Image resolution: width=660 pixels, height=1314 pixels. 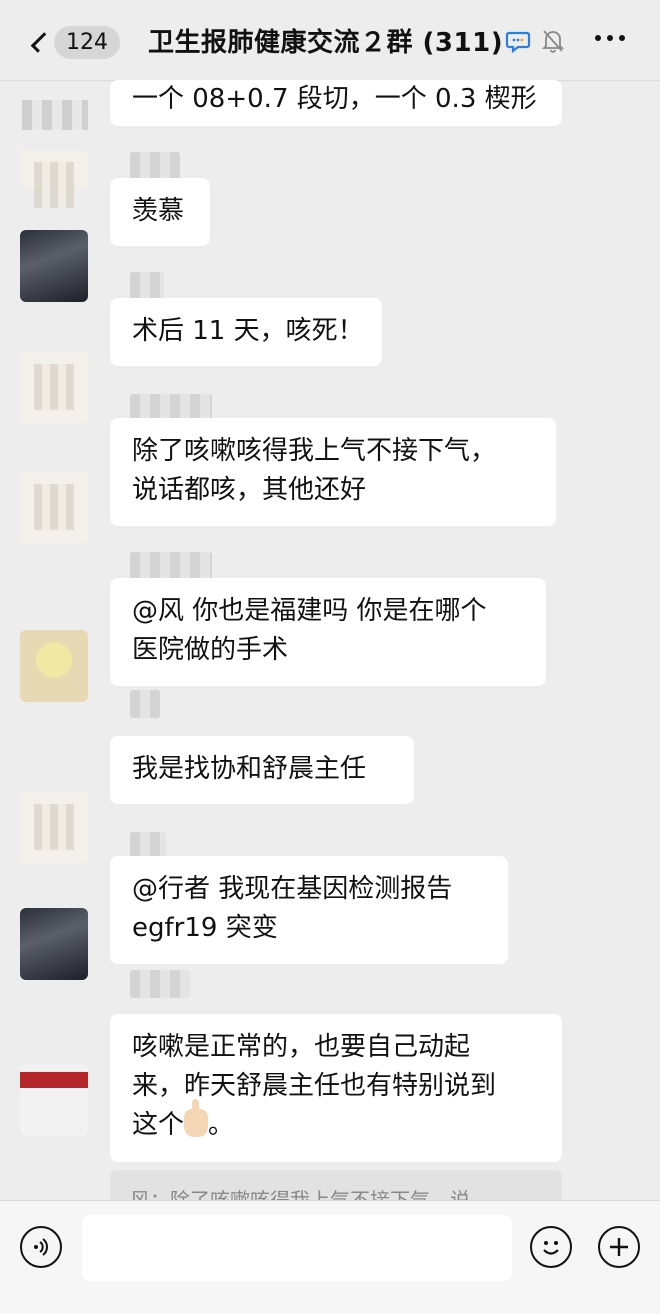 I want to click on input-bar, so click(x=330, y=1257).